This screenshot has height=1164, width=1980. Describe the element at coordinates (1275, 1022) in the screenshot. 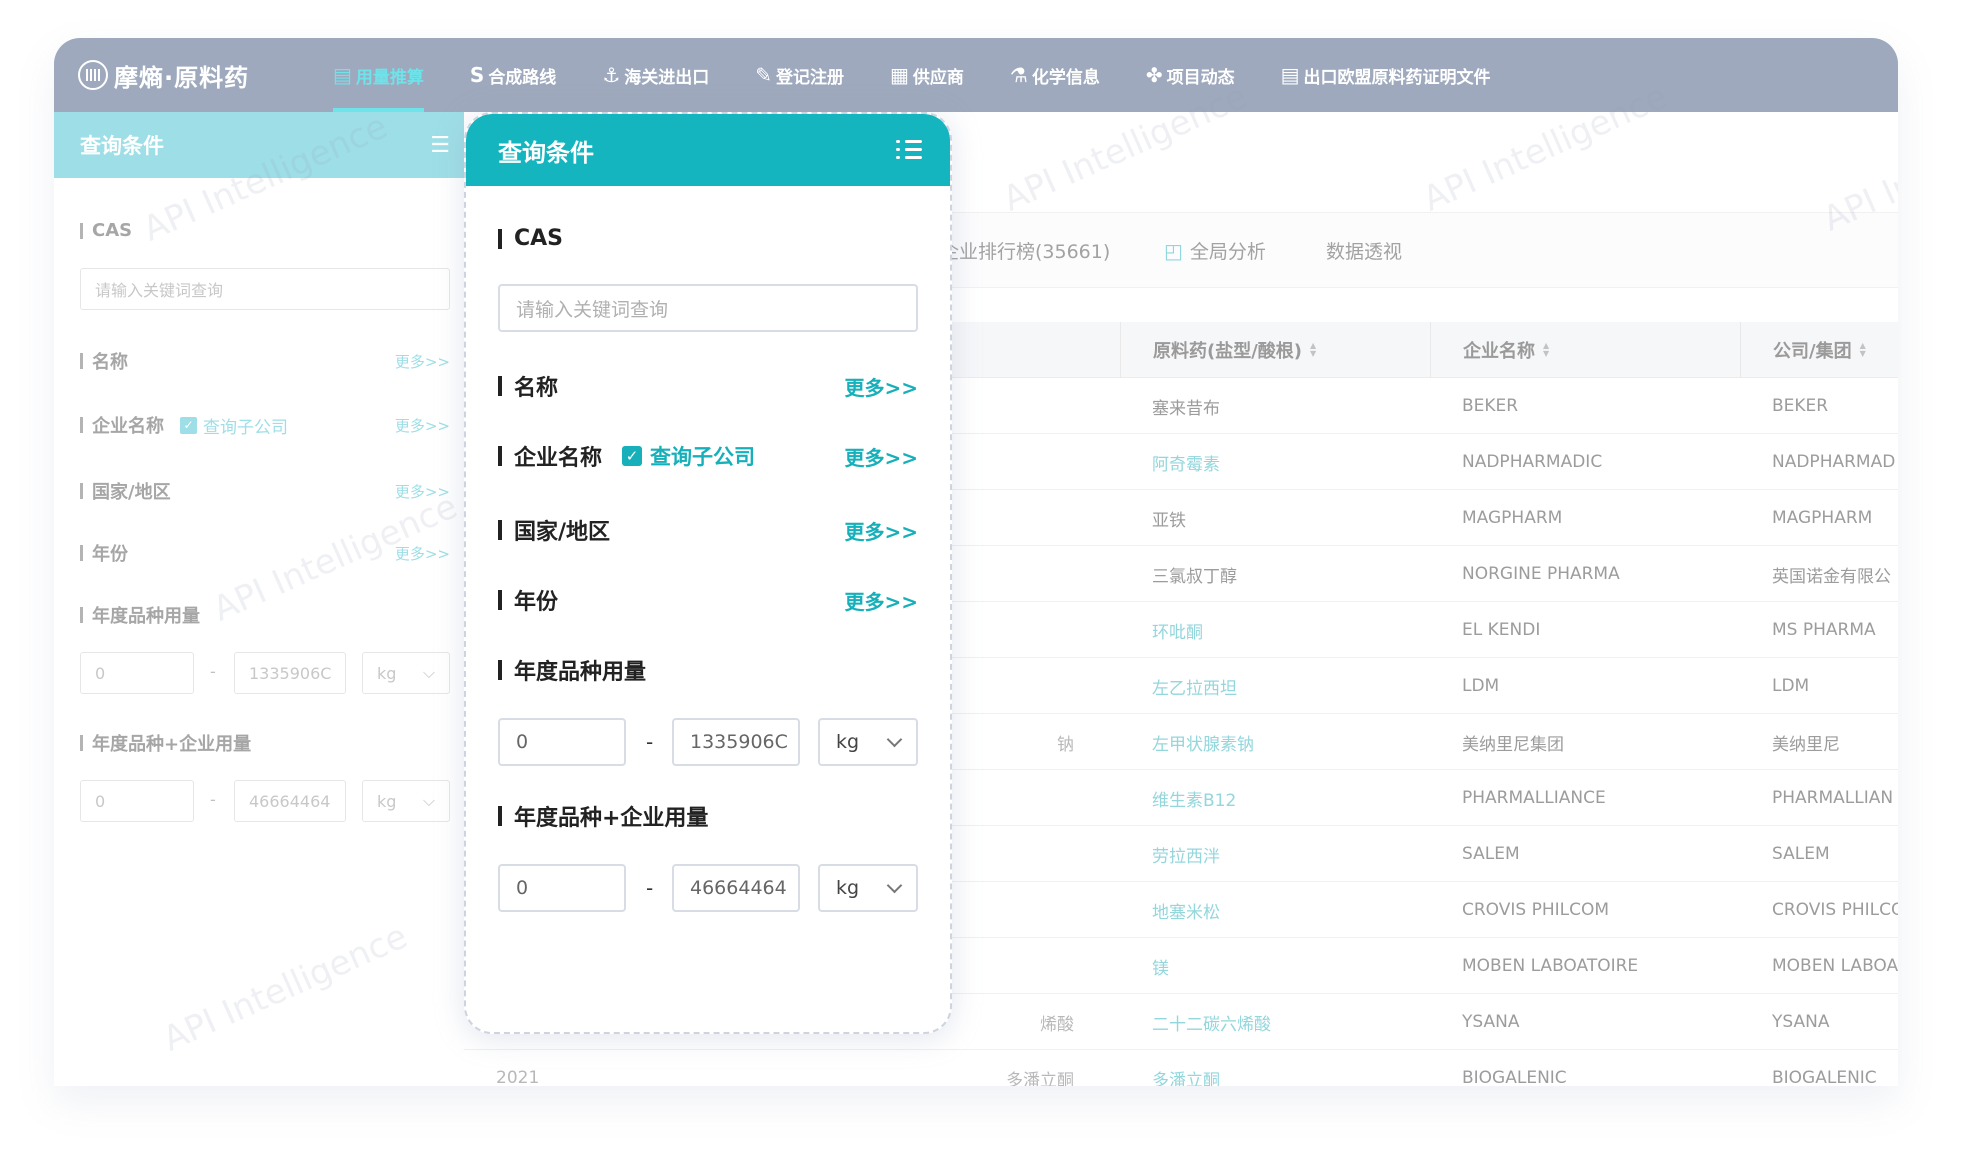

I see `cell-drug: 二十二碳六烯酸` at that location.